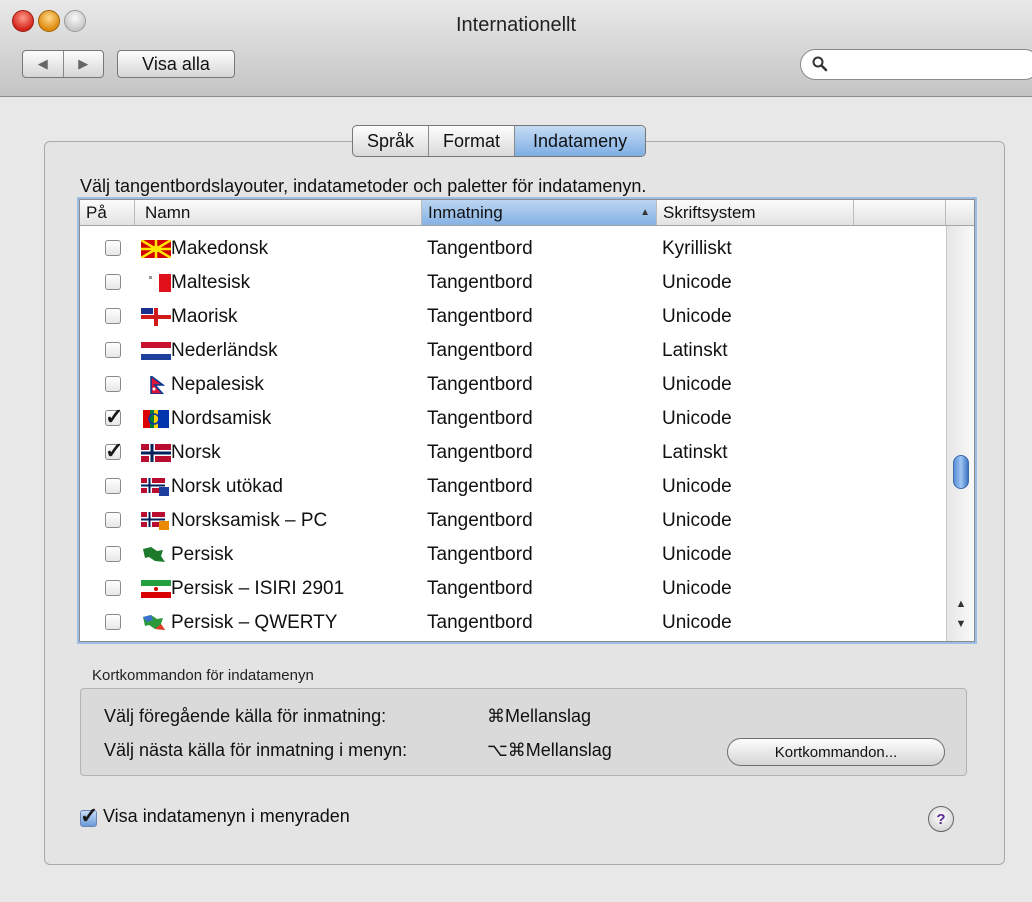  I want to click on previous-source-shortcut: ⌘Mellanslag, so click(539, 716).